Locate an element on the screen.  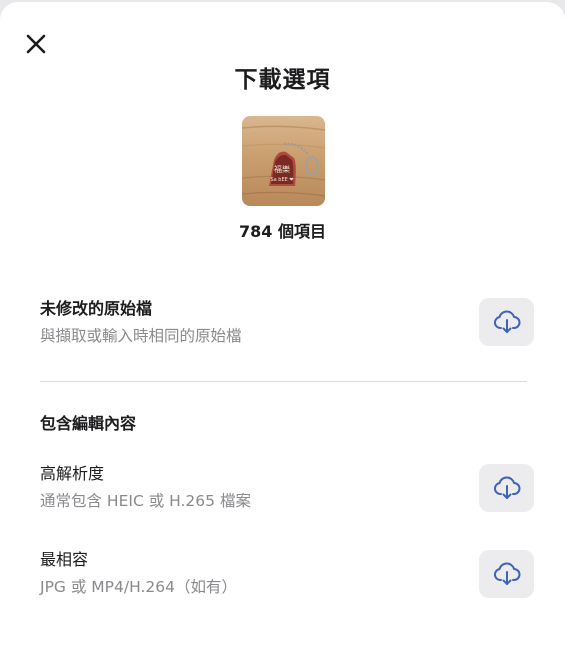
high-resolution-title: 高解析度 is located at coordinates (72, 473).